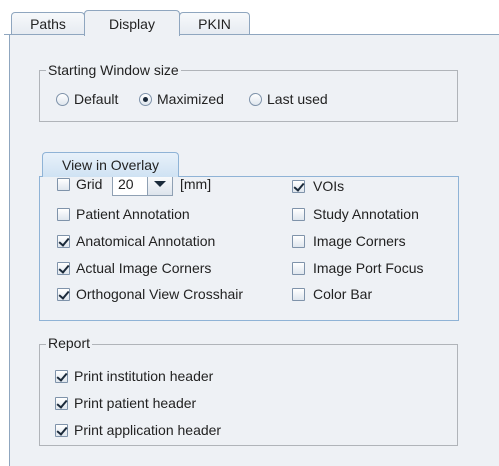 This screenshot has height=466, width=499. I want to click on print-application-checkbox, so click(61, 430).